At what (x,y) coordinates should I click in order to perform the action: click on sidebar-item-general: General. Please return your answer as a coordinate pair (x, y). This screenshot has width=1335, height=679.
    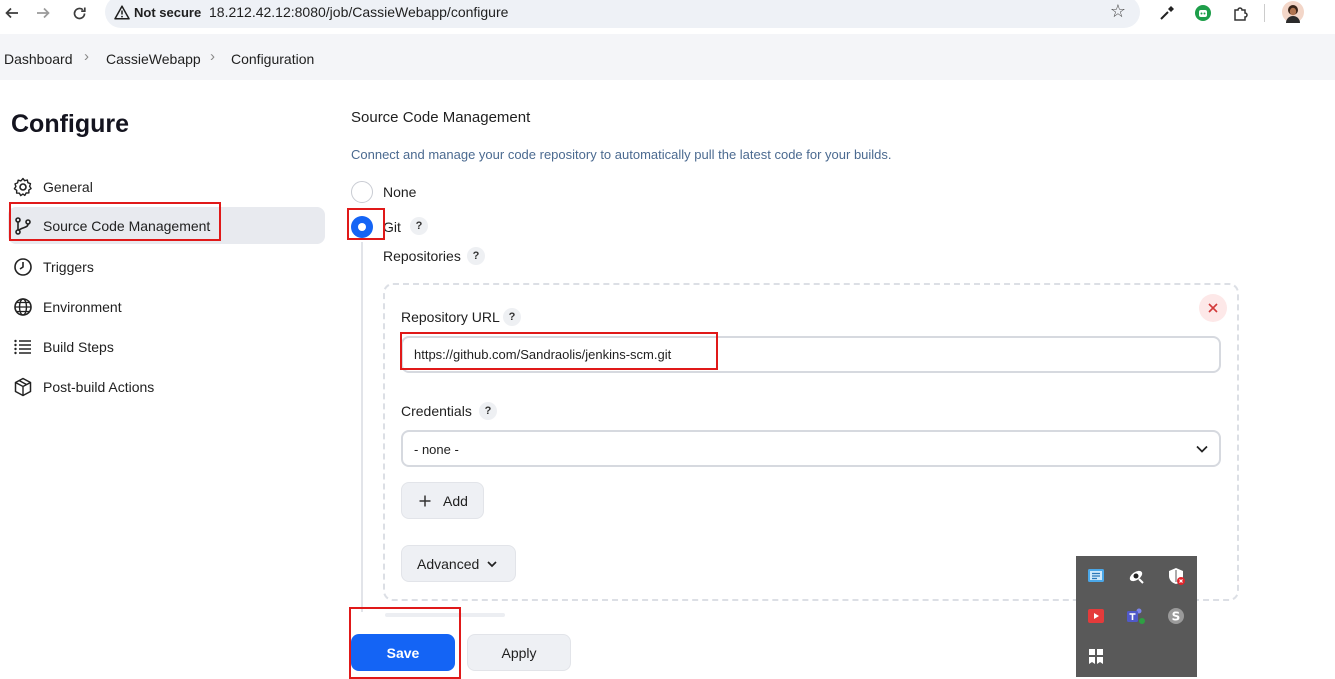
    Looking at the image, I should click on (166, 186).